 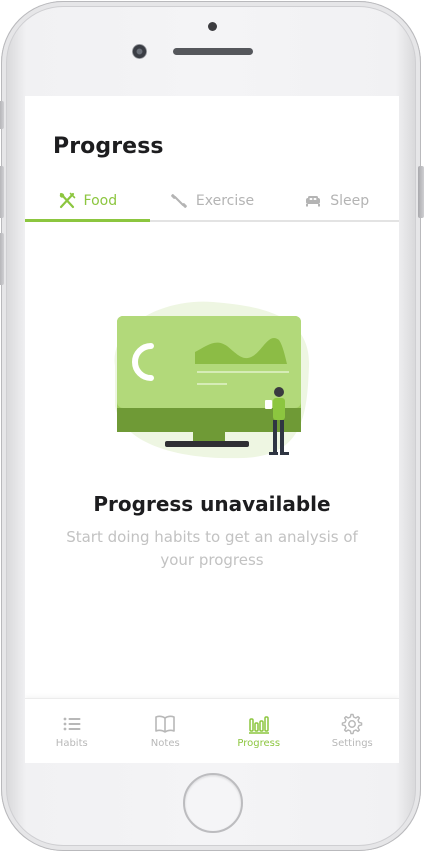 I want to click on proximity-sensor, so click(x=212, y=26).